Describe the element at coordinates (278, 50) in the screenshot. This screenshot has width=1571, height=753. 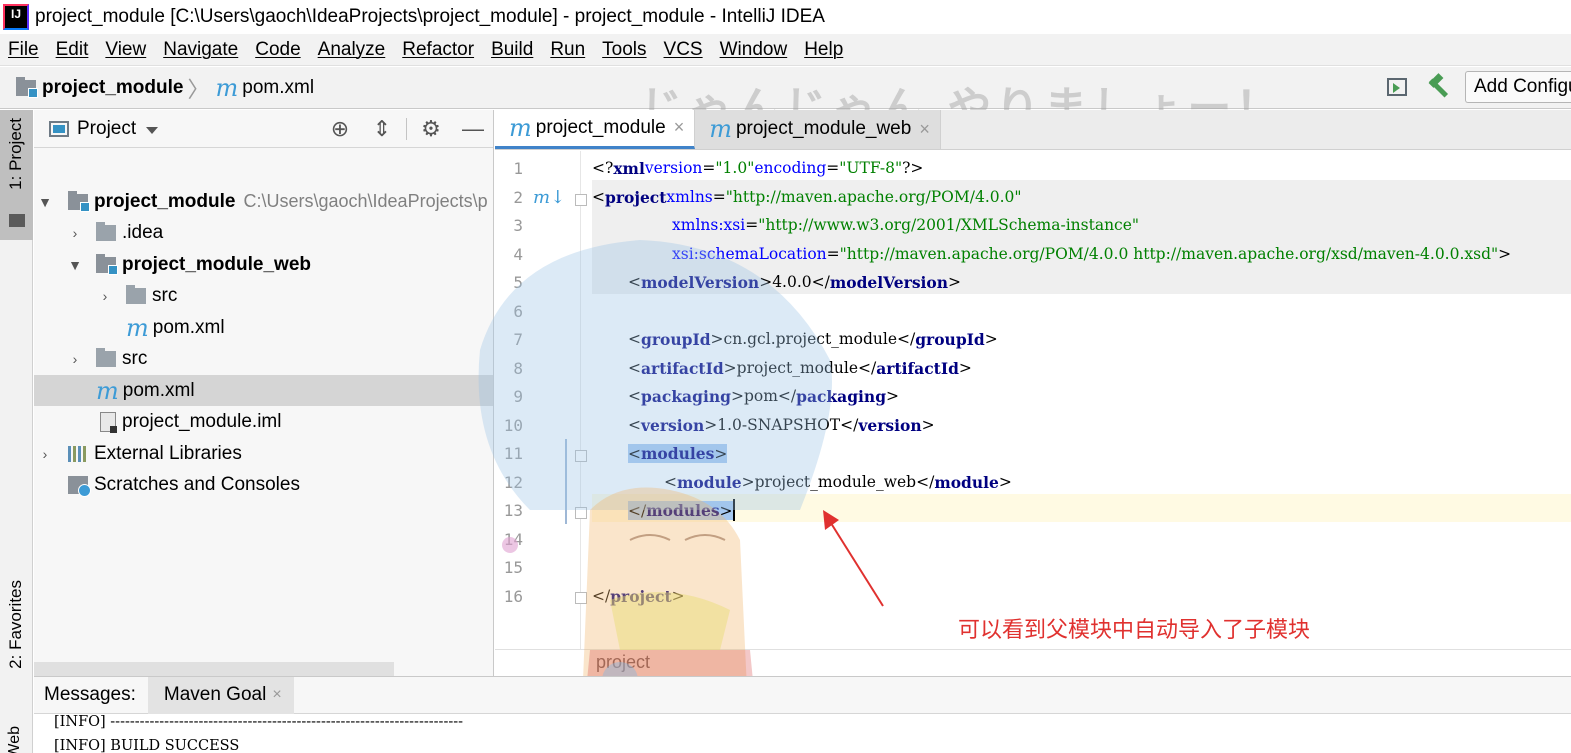
I see `menu-code: Code` at that location.